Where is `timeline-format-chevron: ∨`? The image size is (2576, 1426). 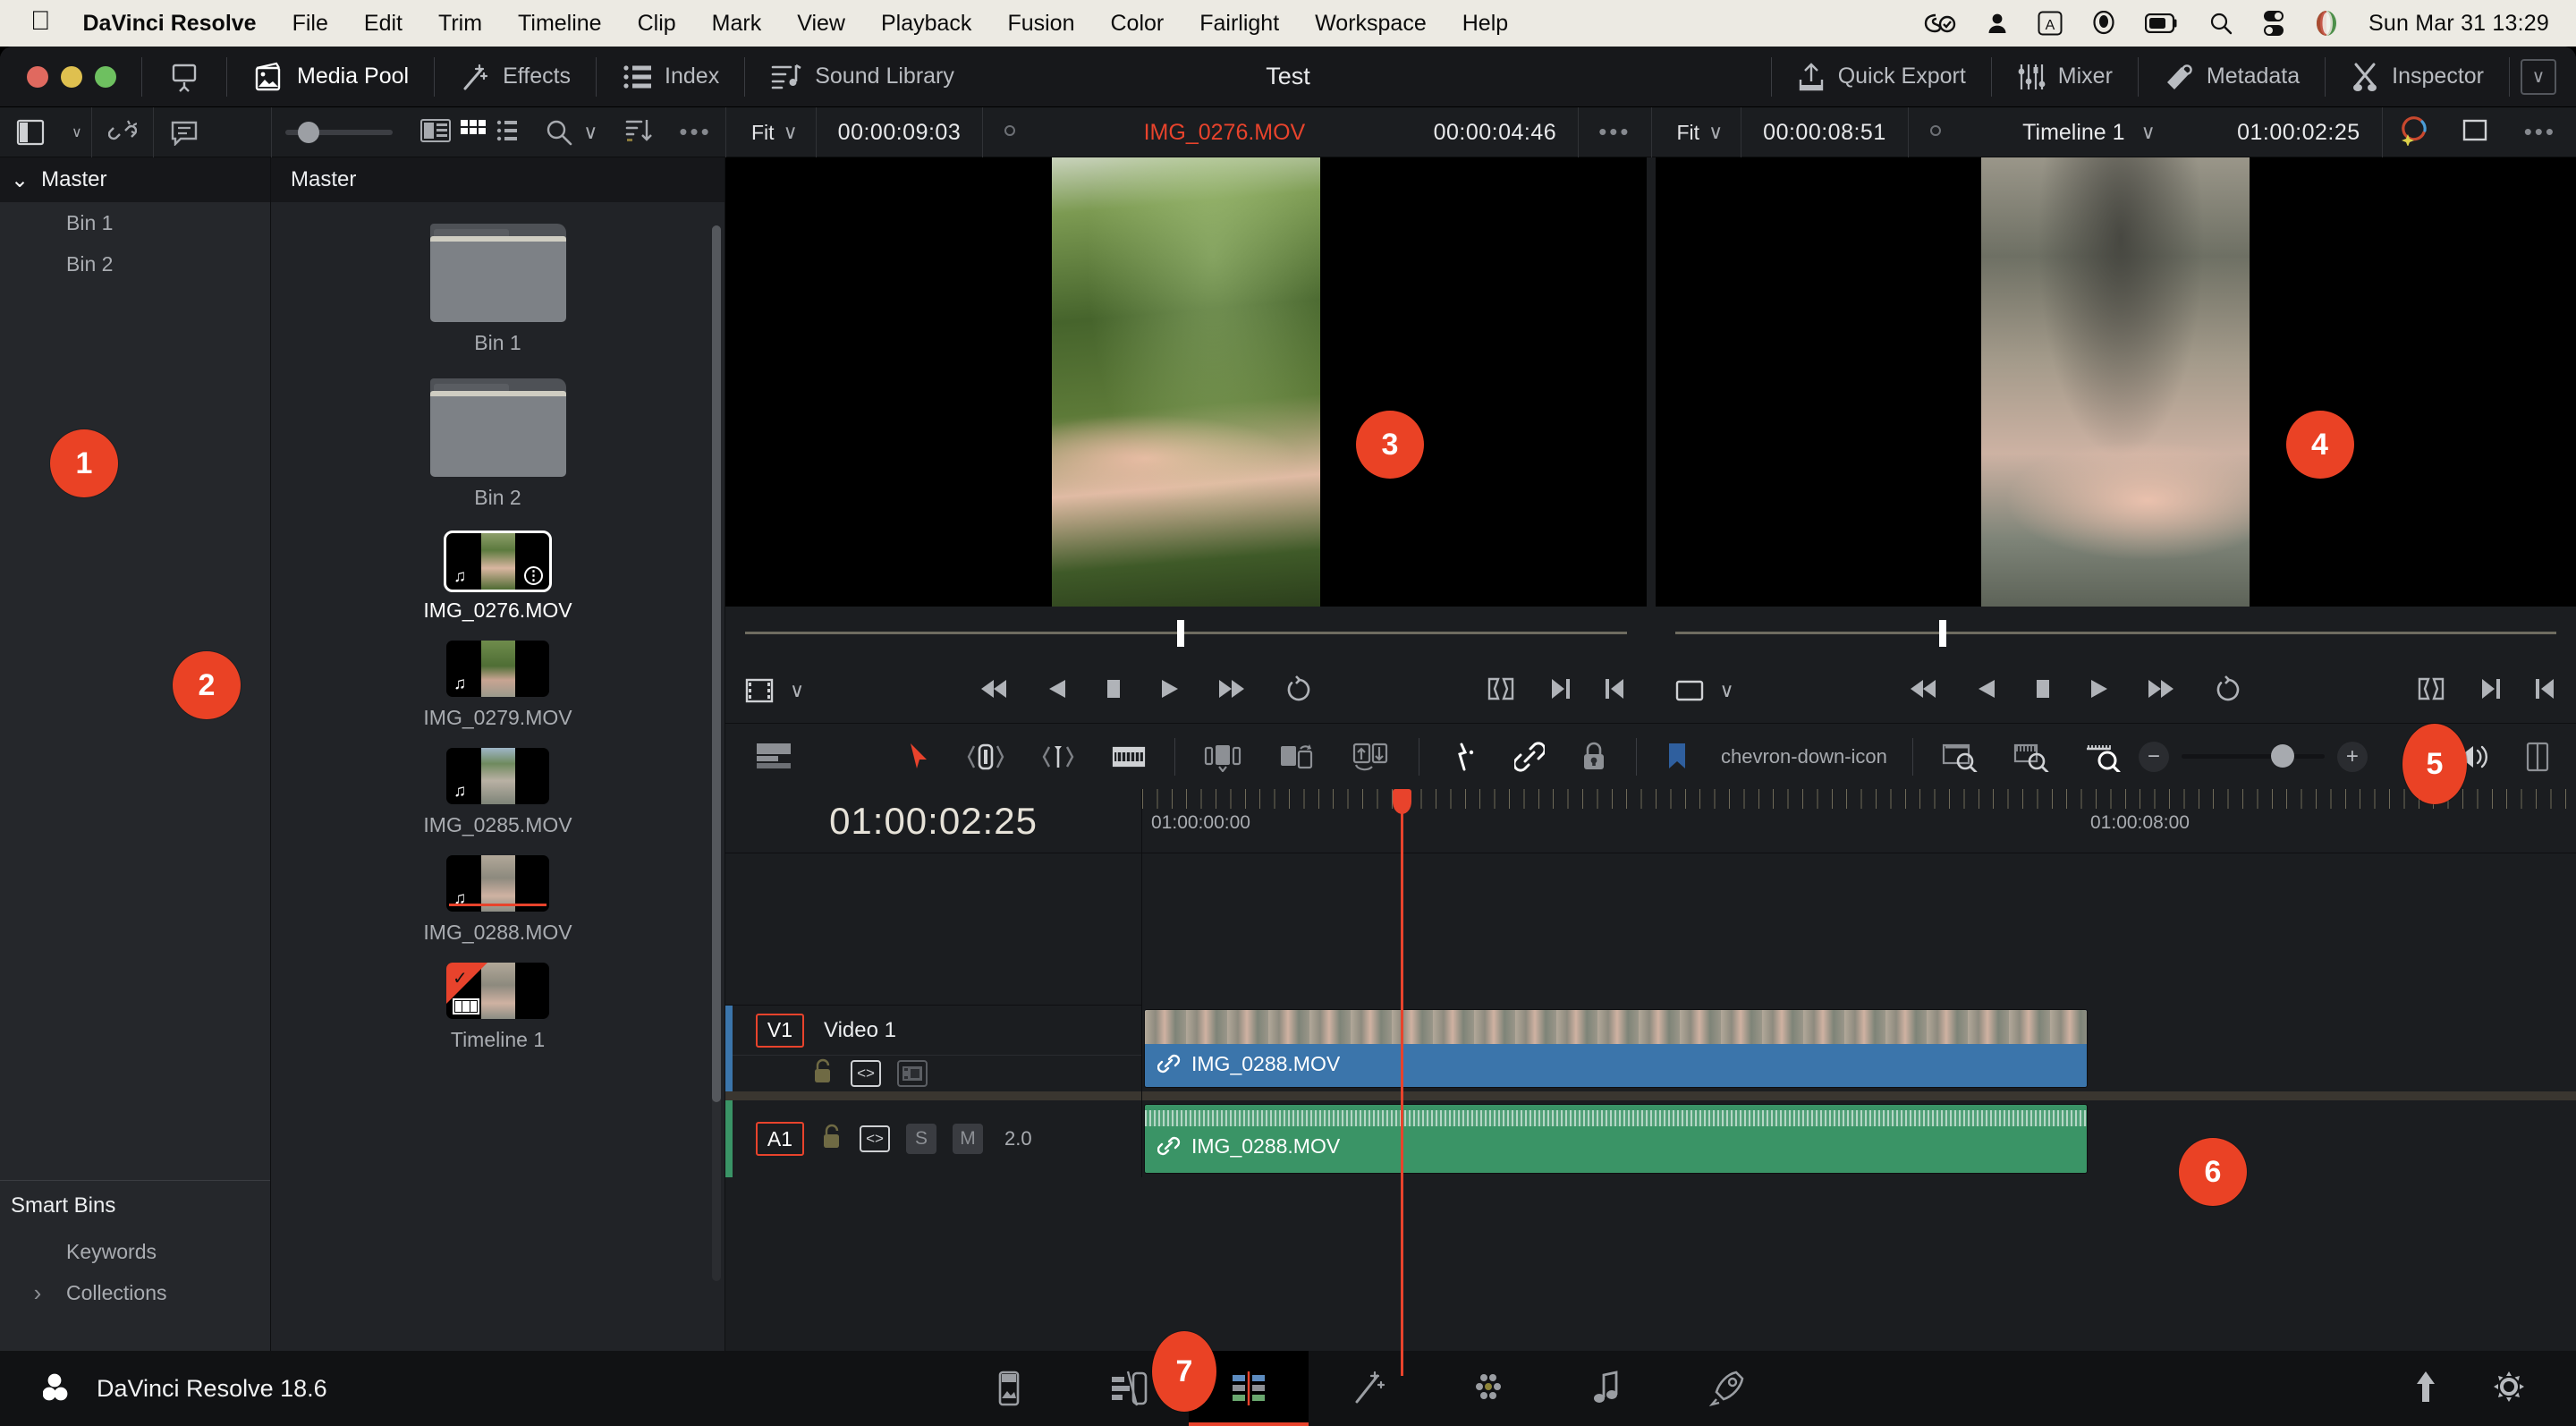 timeline-format-chevron: ∨ is located at coordinates (1727, 691).